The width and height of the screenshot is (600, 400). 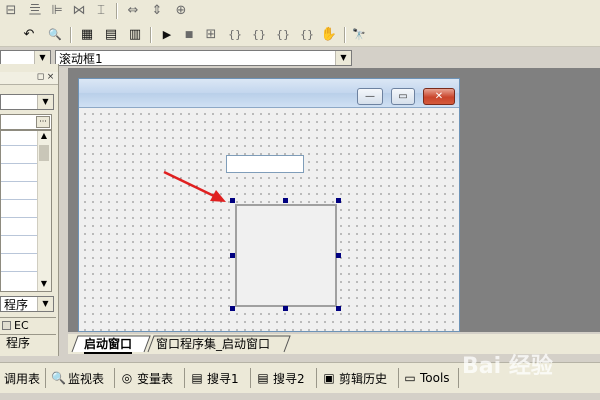 What do you see at coordinates (363, 378) in the screenshot?
I see `tab-clip-history-label: 剪辑历史` at bounding box center [363, 378].